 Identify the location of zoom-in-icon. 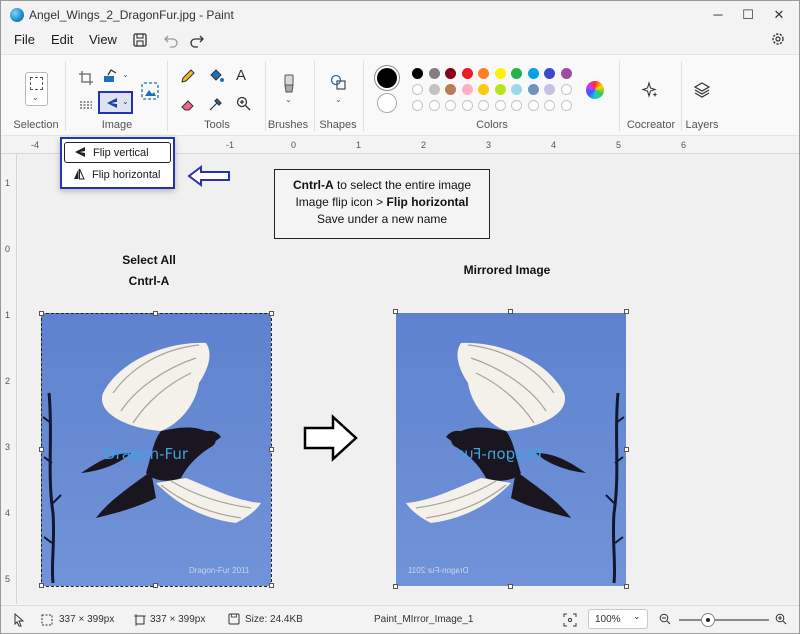
(781, 619).